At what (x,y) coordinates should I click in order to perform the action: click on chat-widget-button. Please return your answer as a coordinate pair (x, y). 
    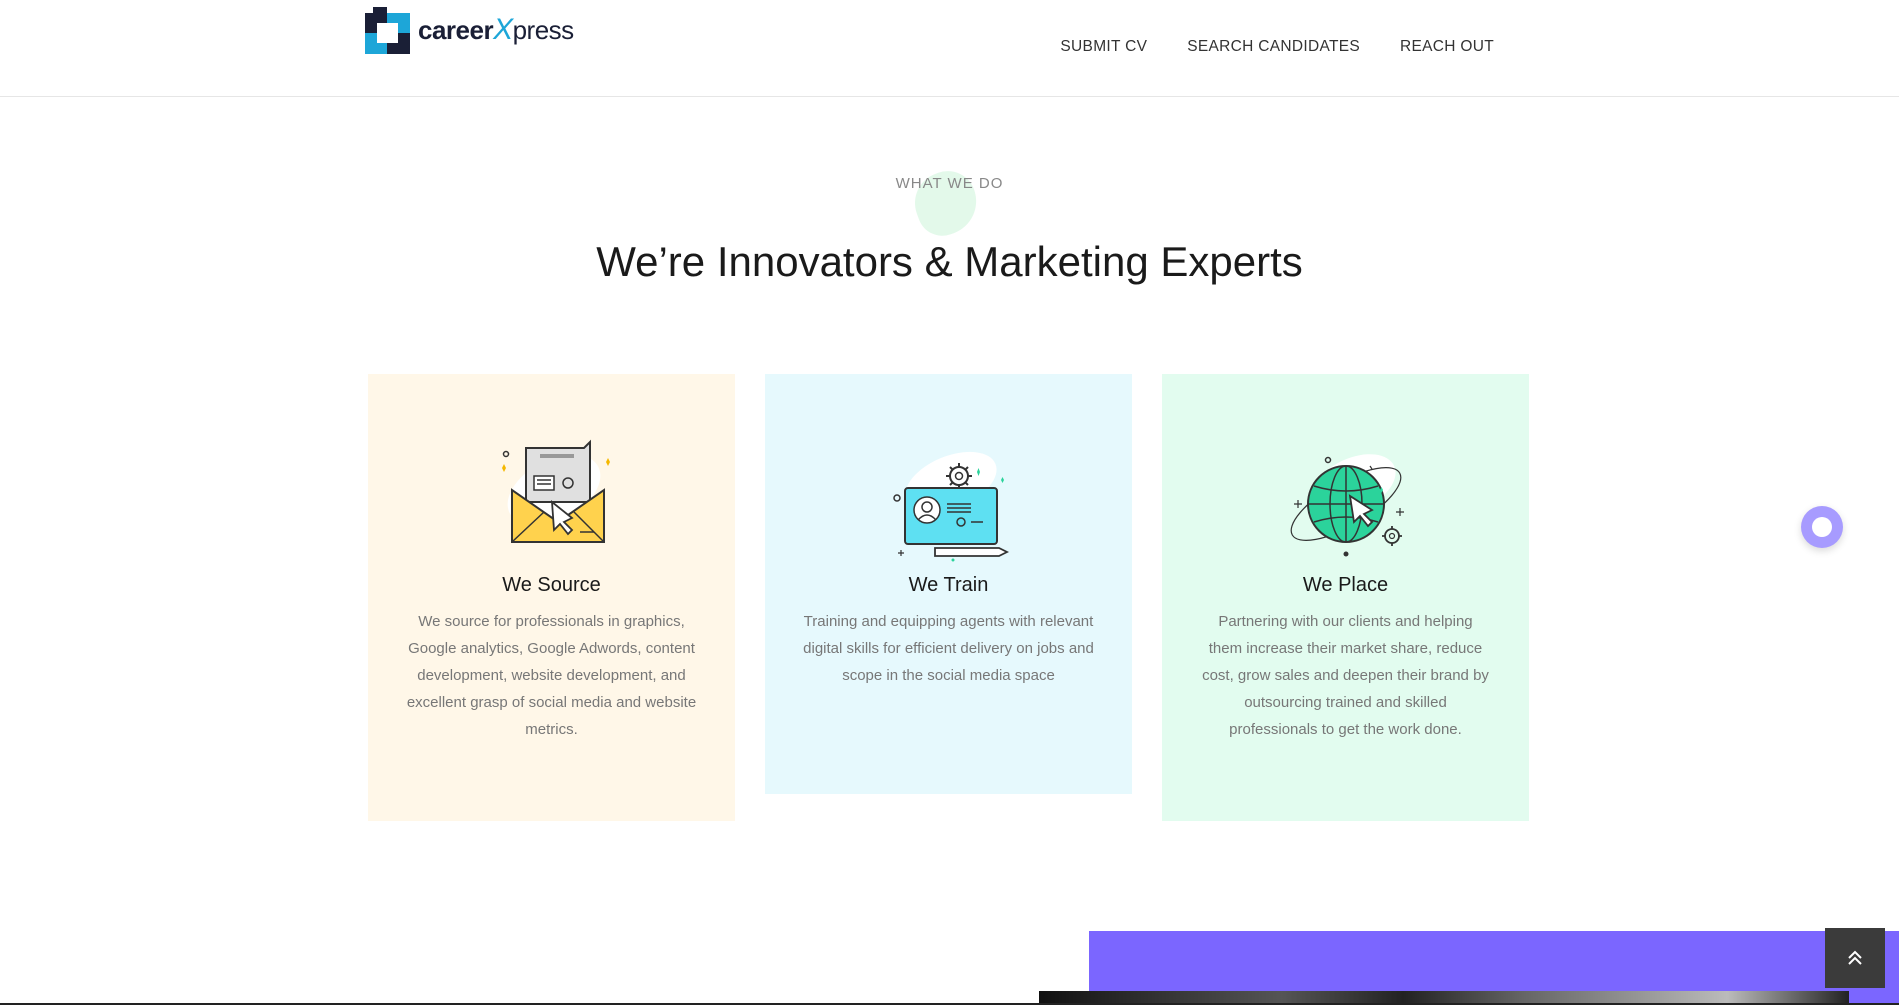
    Looking at the image, I should click on (1822, 527).